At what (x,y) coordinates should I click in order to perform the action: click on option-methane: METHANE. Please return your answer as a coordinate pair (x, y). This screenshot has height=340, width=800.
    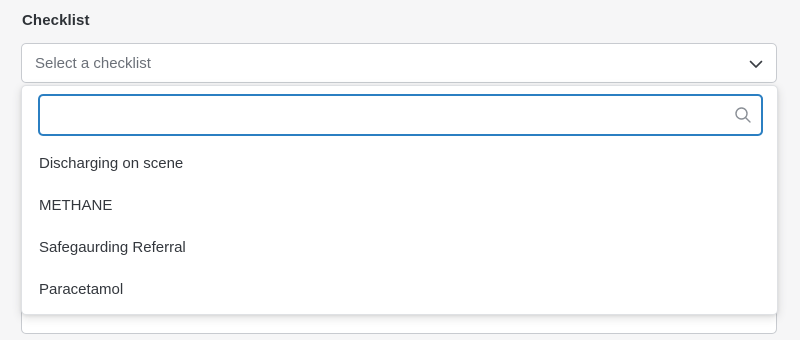
    Looking at the image, I should click on (399, 206).